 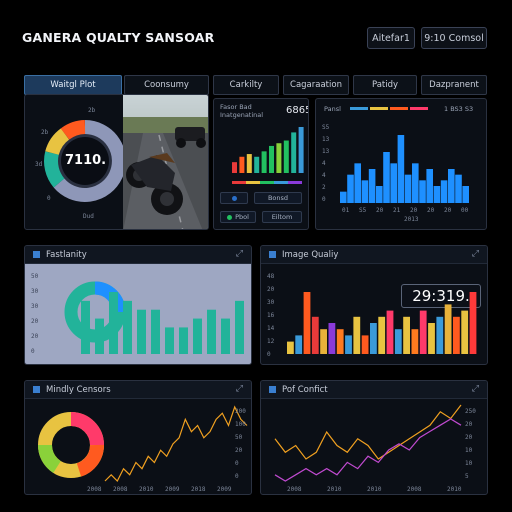 I want to click on mini-header-left: Fasor Bad, so click(x=236, y=107).